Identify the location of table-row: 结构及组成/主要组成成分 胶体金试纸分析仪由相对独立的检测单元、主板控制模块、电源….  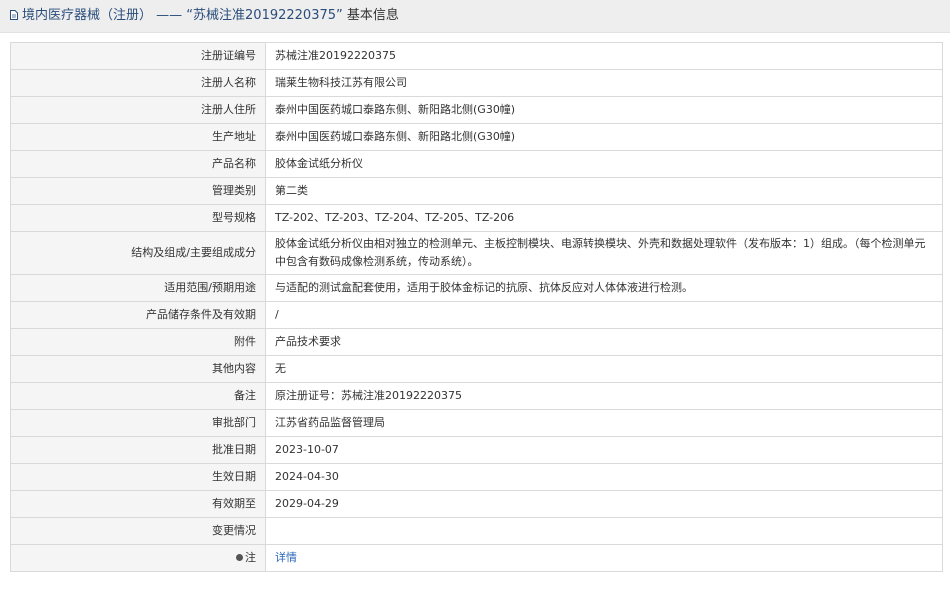
(476, 253).